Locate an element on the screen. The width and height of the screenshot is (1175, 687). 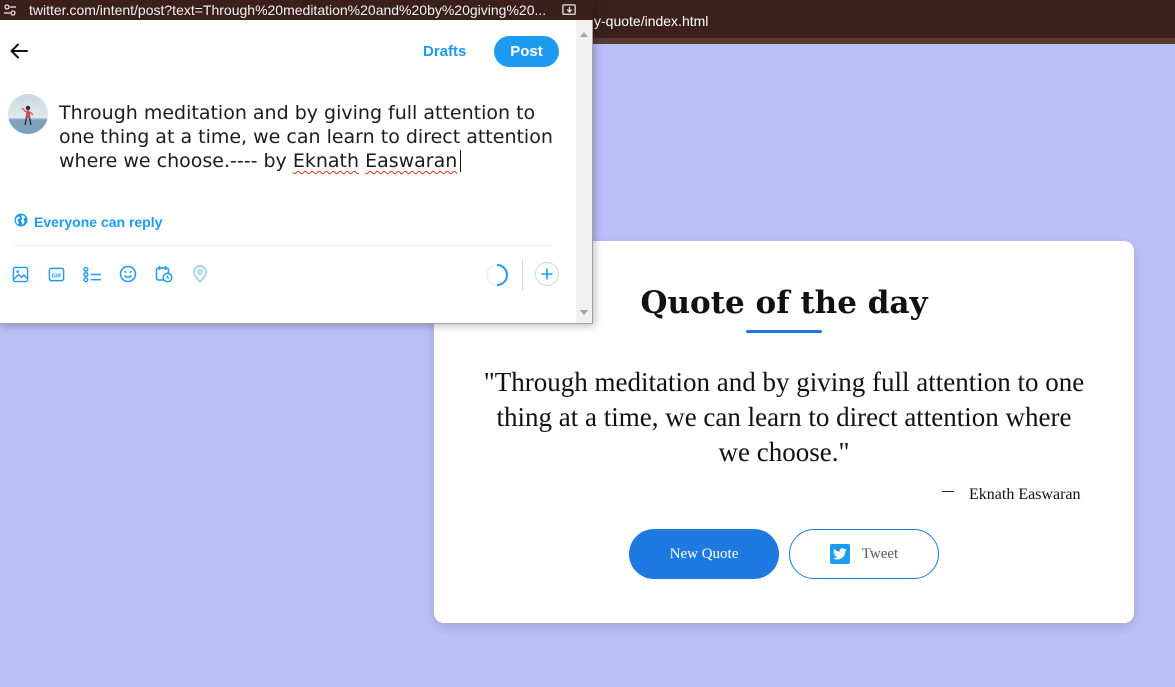
compose-divider is located at coordinates (283, 245).